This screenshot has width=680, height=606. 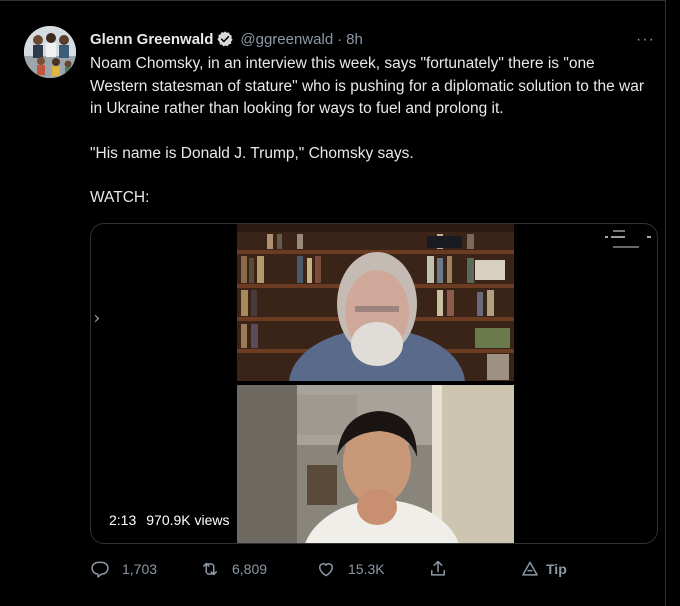 I want to click on retweet-button: 6,809, so click(x=233, y=569).